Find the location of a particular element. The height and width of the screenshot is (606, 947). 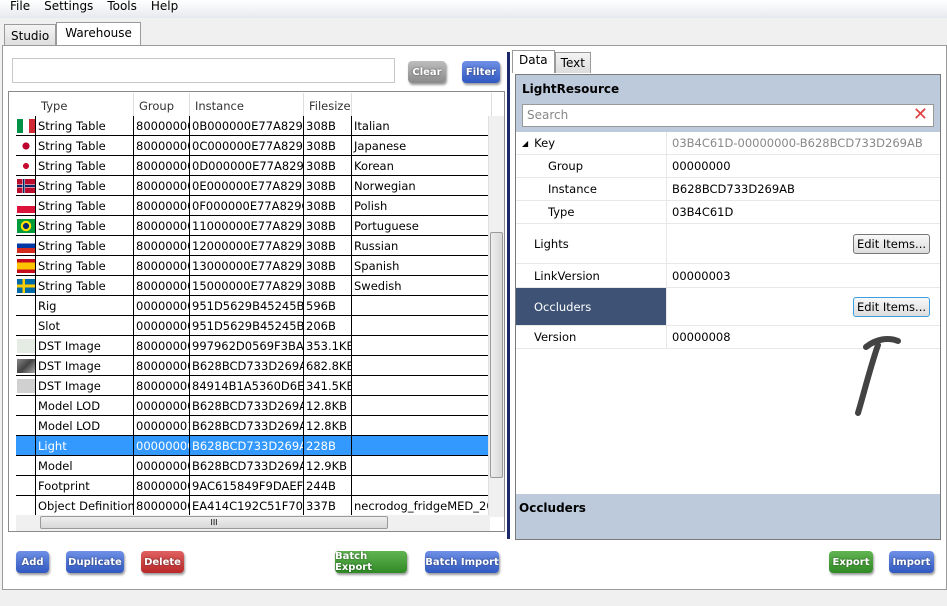

clear-search-icon: ✕ is located at coordinates (920, 115).